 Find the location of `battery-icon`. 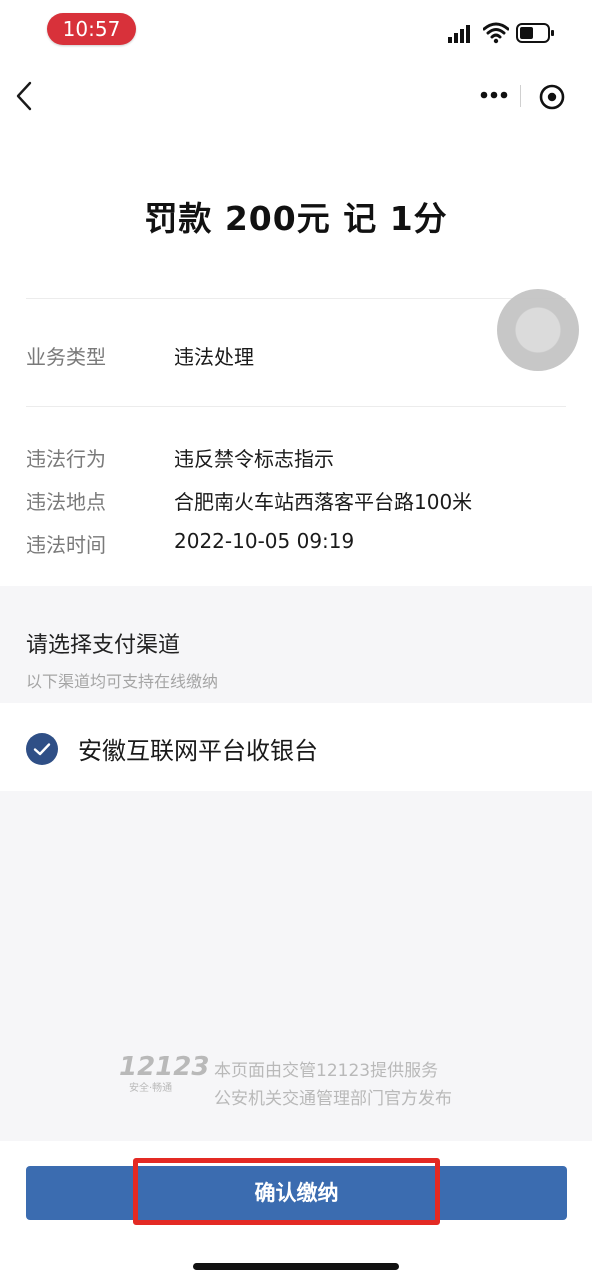

battery-icon is located at coordinates (535, 33).